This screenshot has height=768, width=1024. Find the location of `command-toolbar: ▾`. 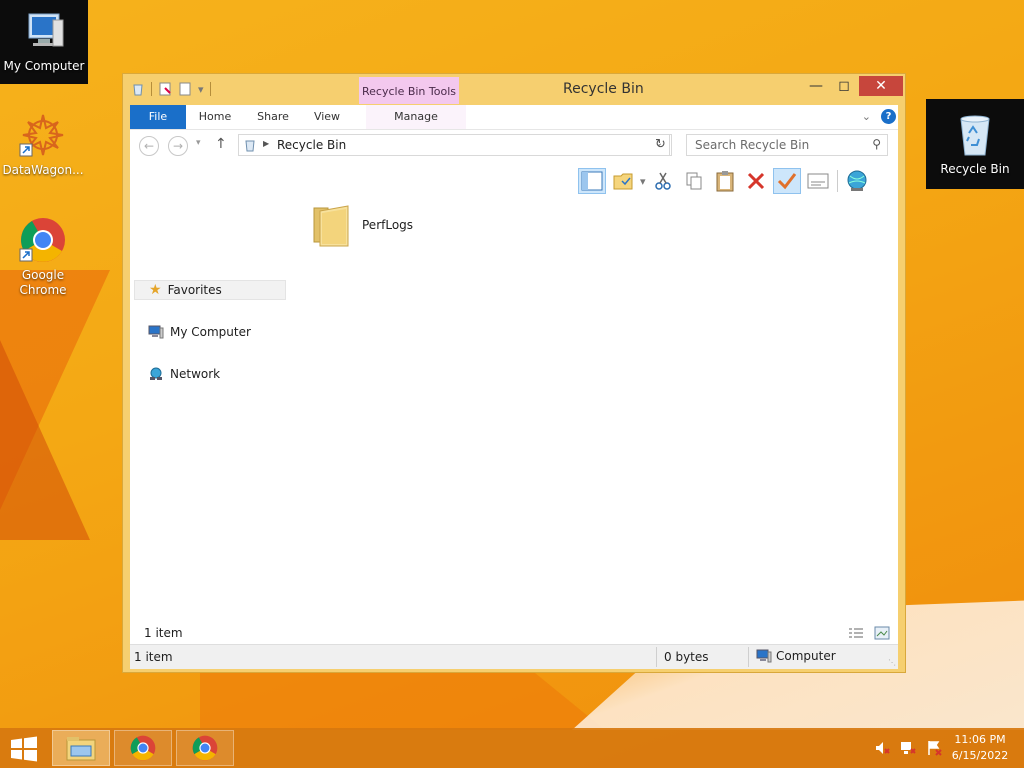

command-toolbar: ▾ is located at coordinates (724, 181).